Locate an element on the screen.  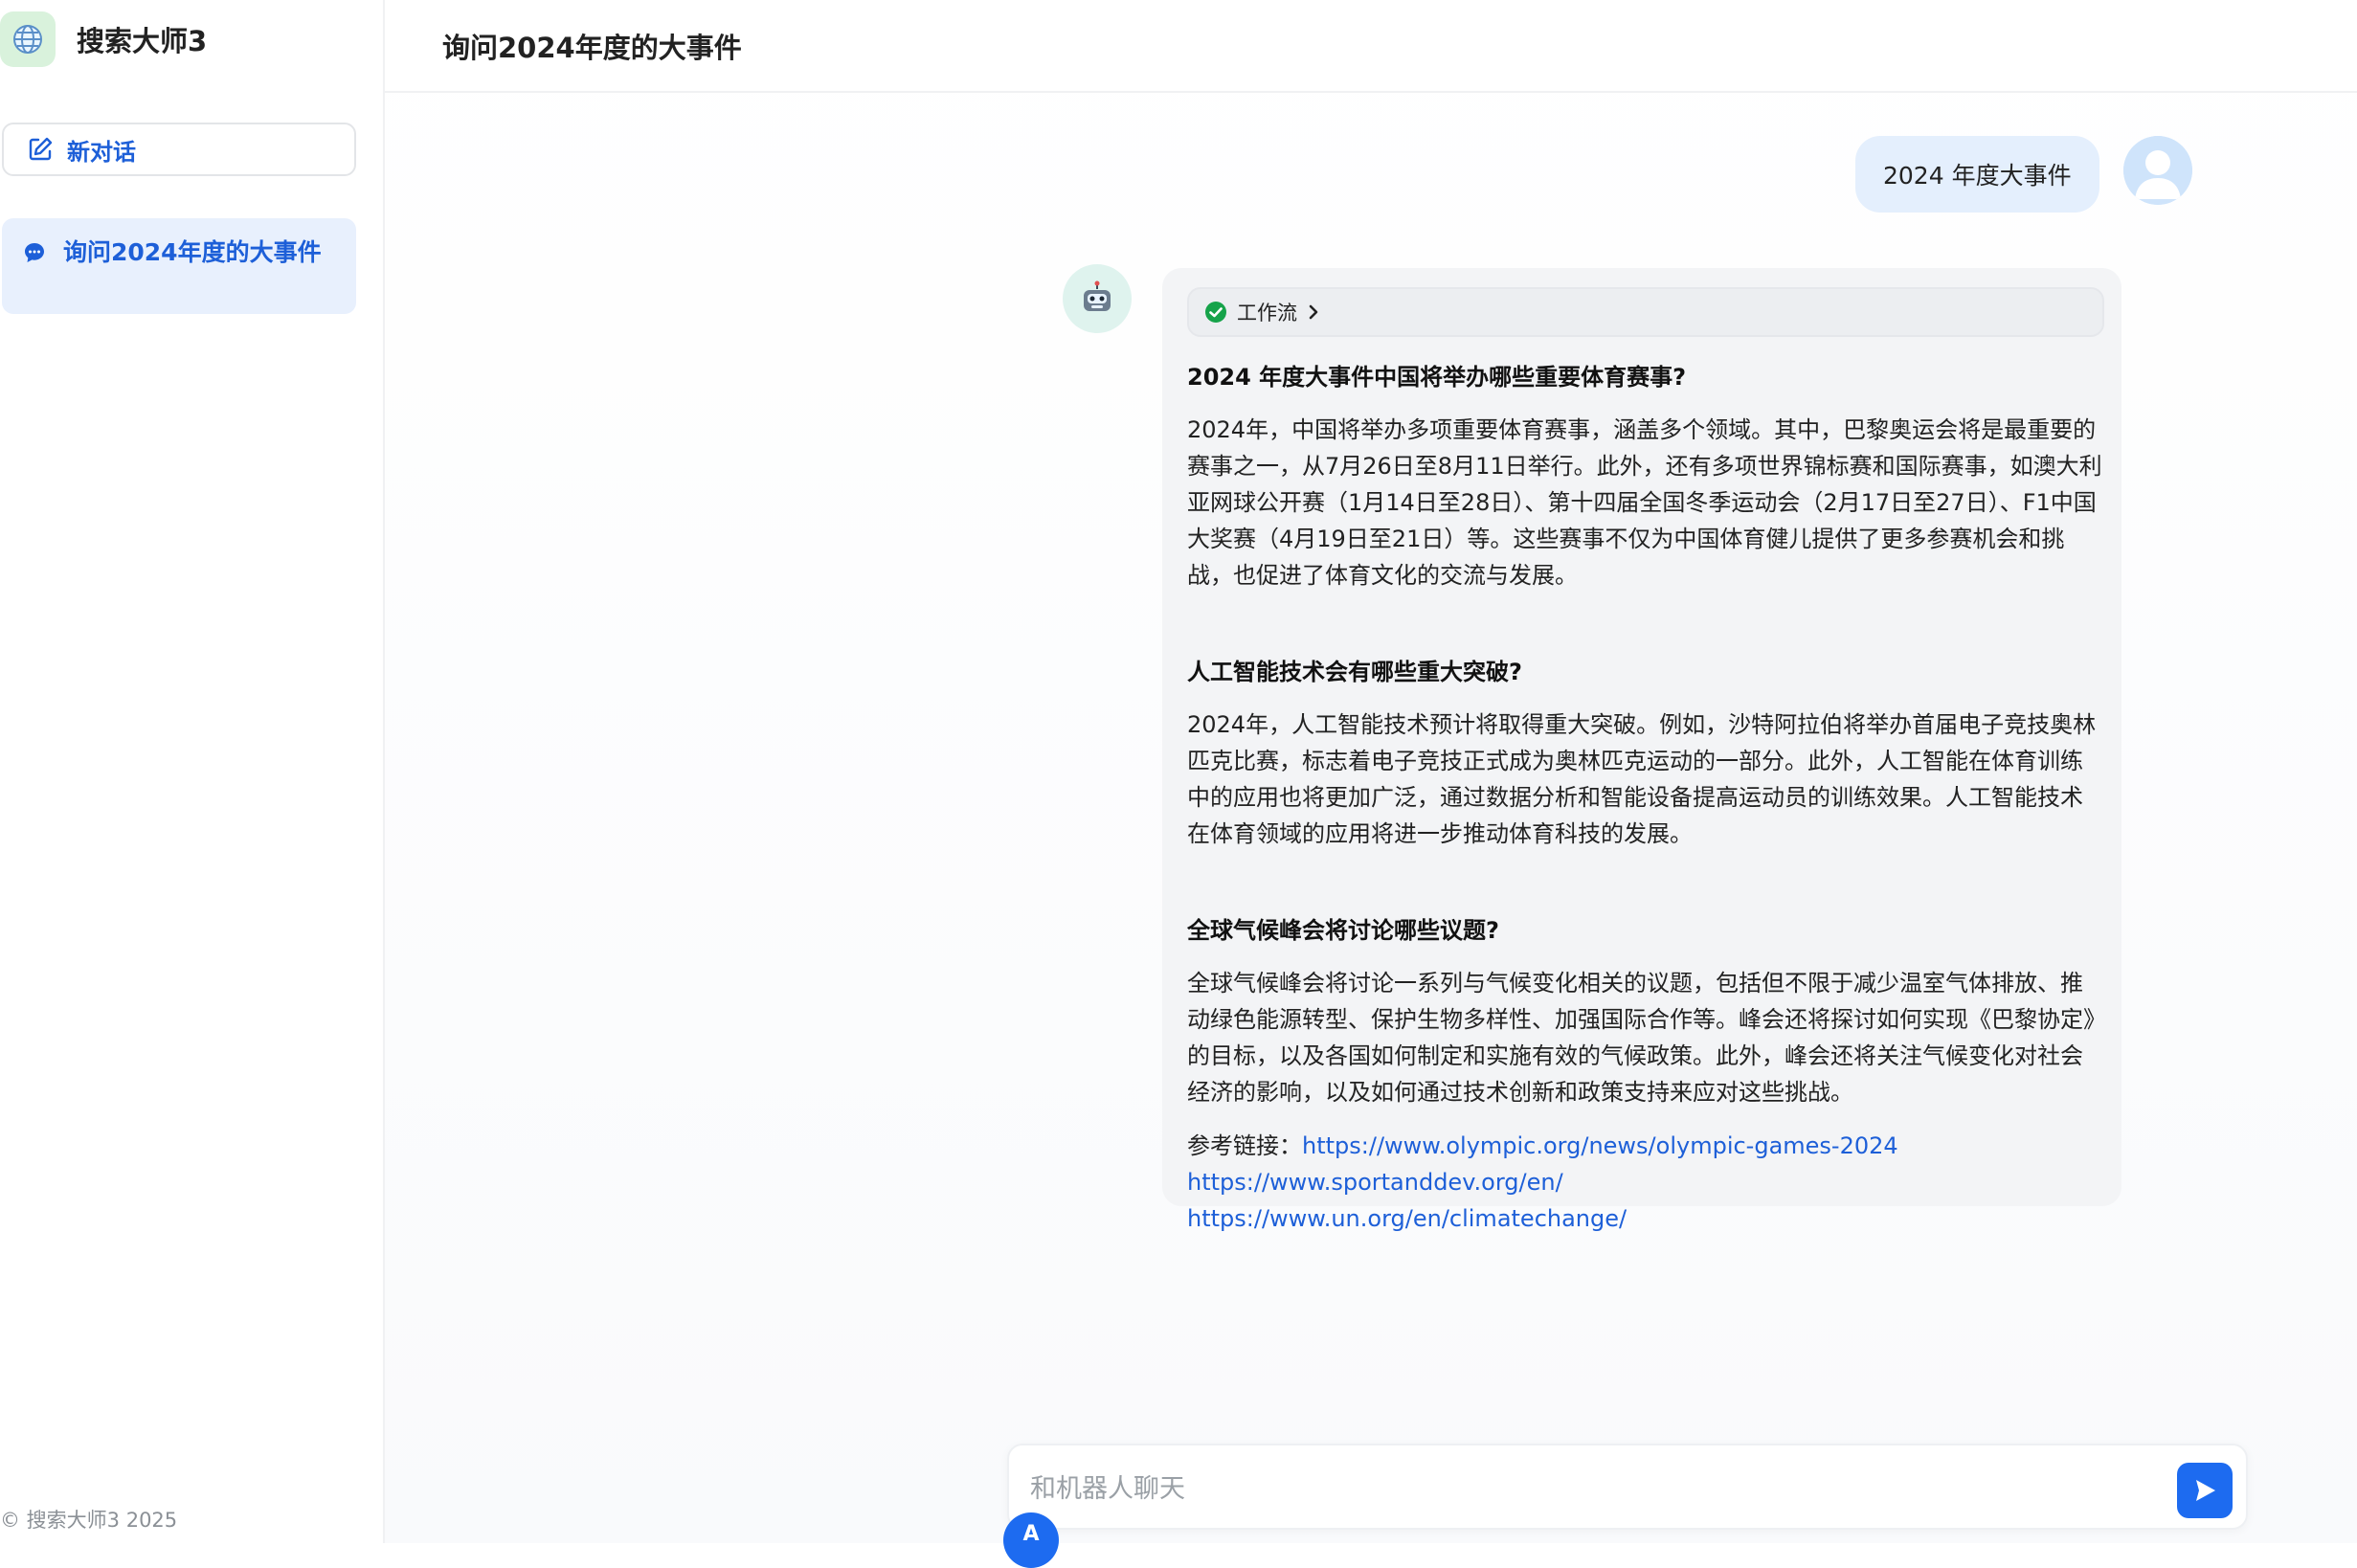
chevron-right-icon is located at coordinates (1313, 312).